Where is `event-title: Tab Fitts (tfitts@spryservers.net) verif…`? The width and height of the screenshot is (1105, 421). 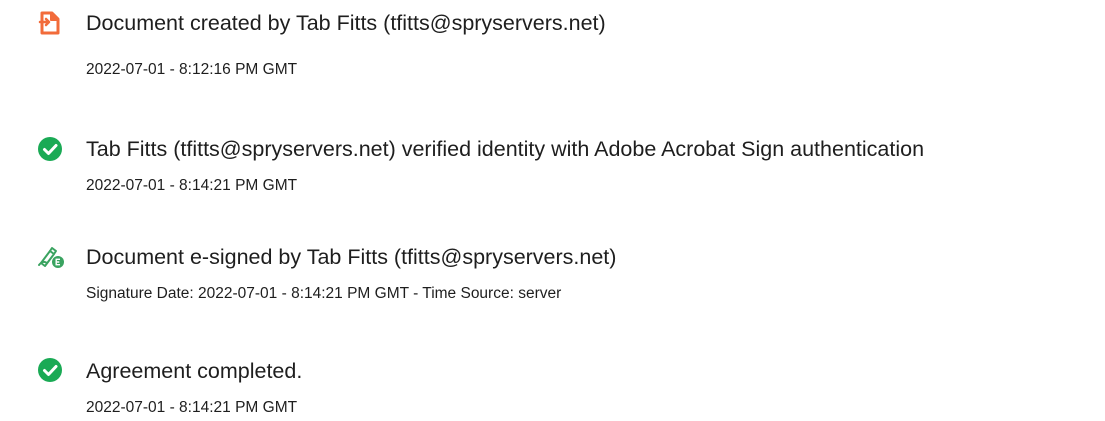 event-title: Tab Fitts (tfitts@spryservers.net) verif… is located at coordinates (505, 149).